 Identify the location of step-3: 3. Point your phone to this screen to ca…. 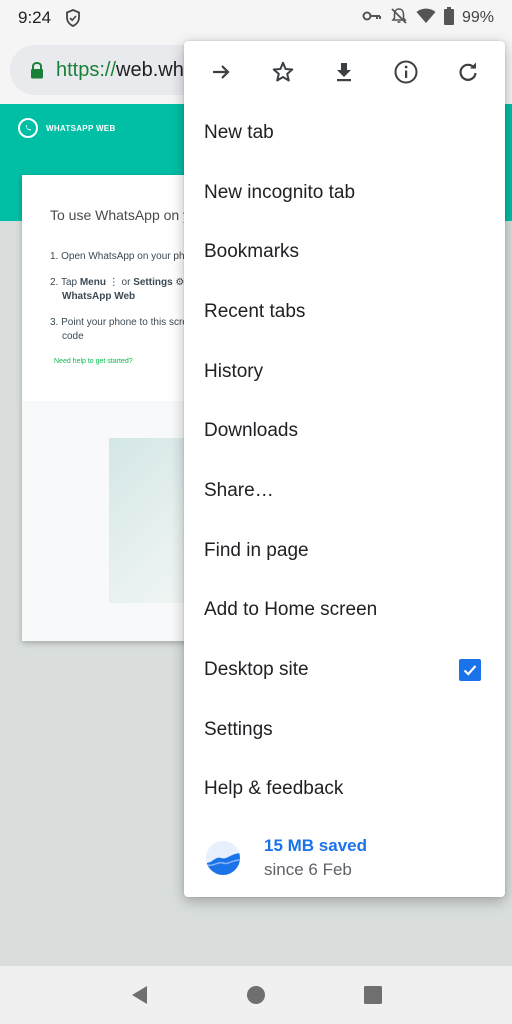
(156, 330).